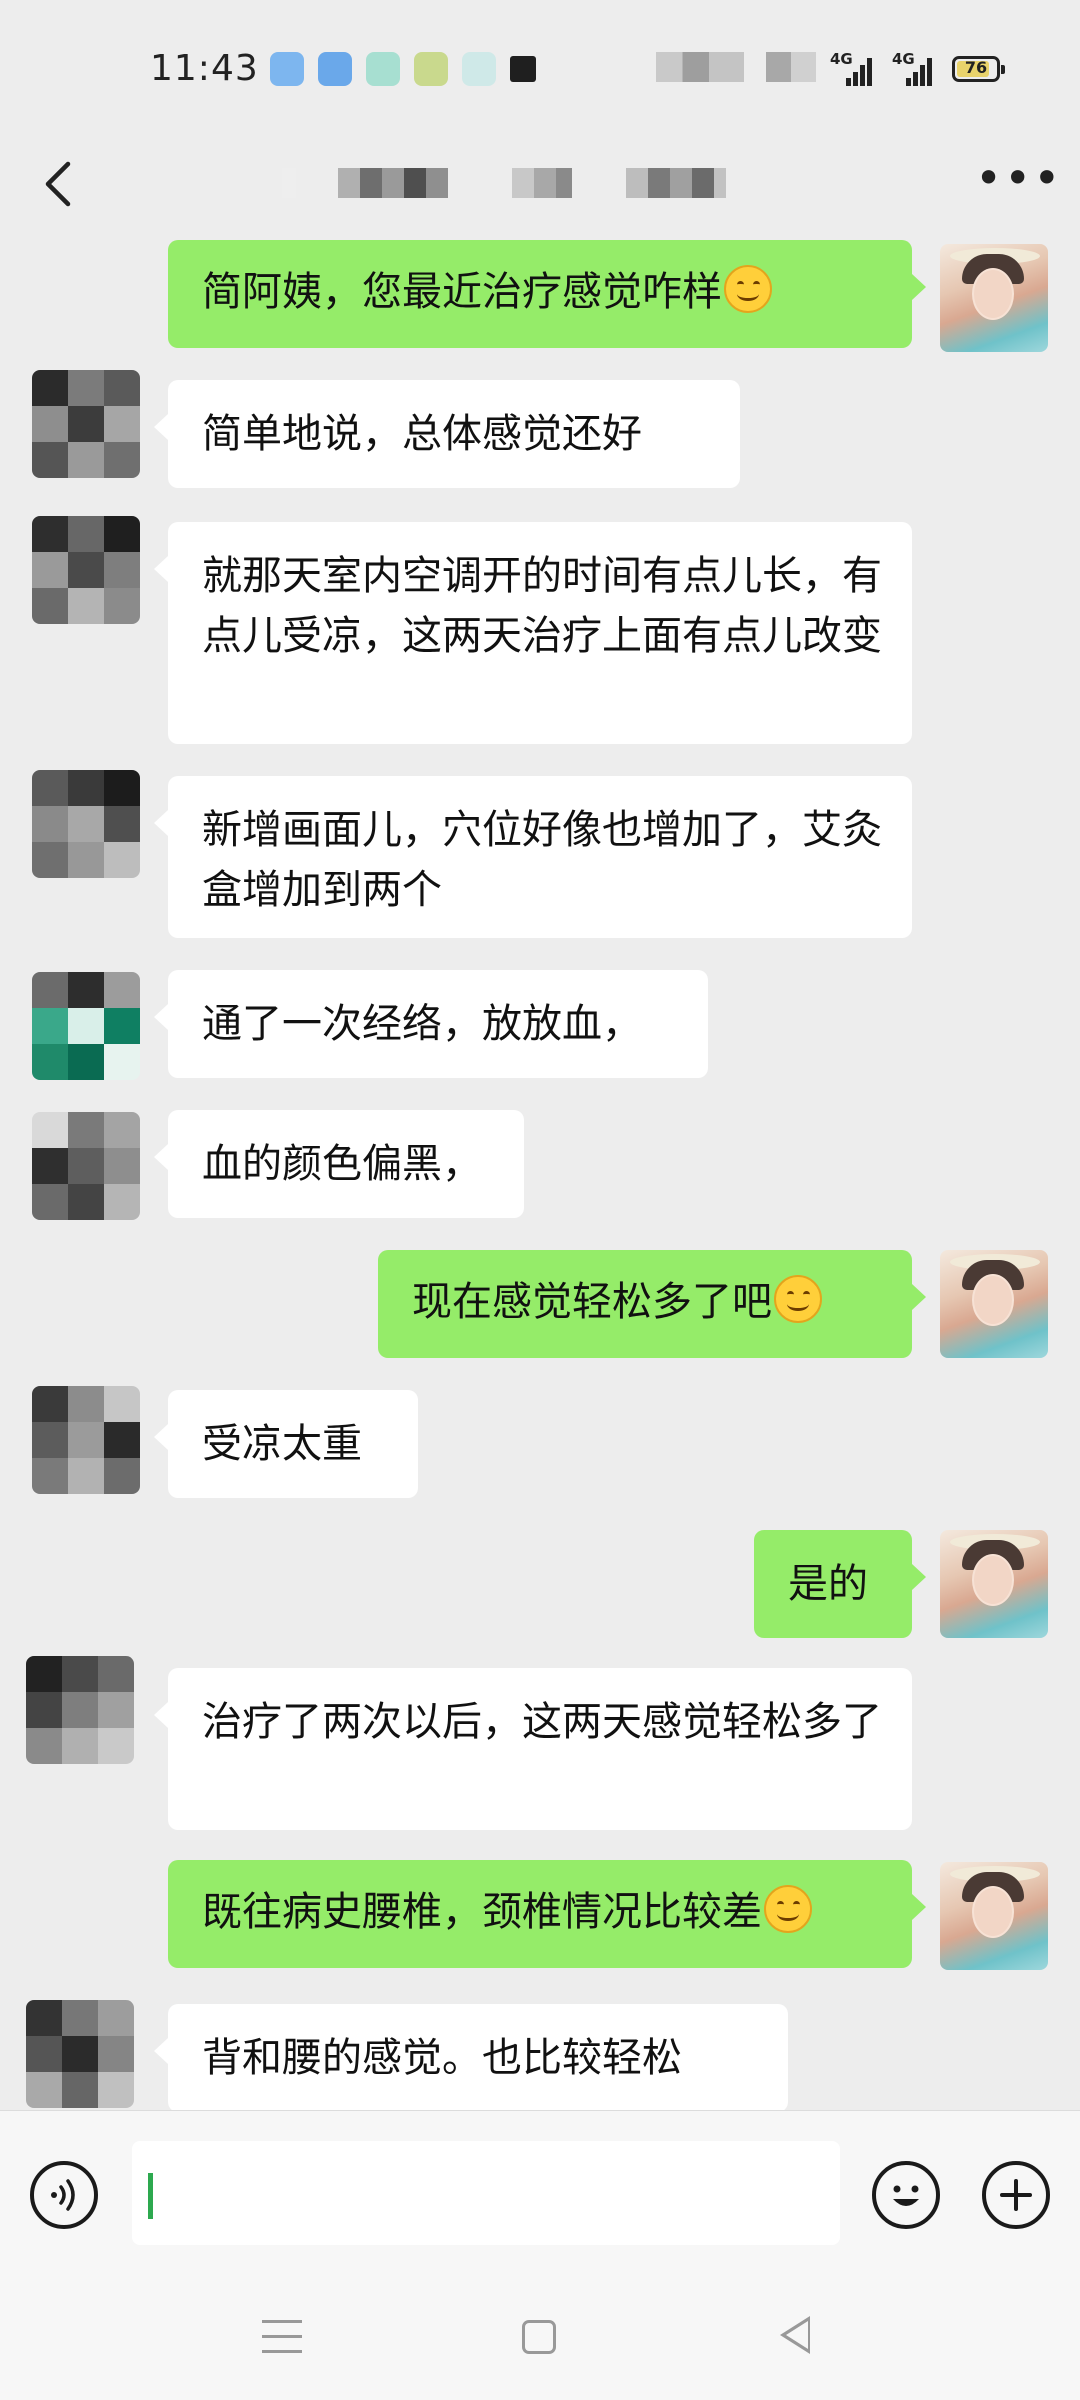  I want to click on message-bubble-other: 受凉太重, so click(286, 1444).